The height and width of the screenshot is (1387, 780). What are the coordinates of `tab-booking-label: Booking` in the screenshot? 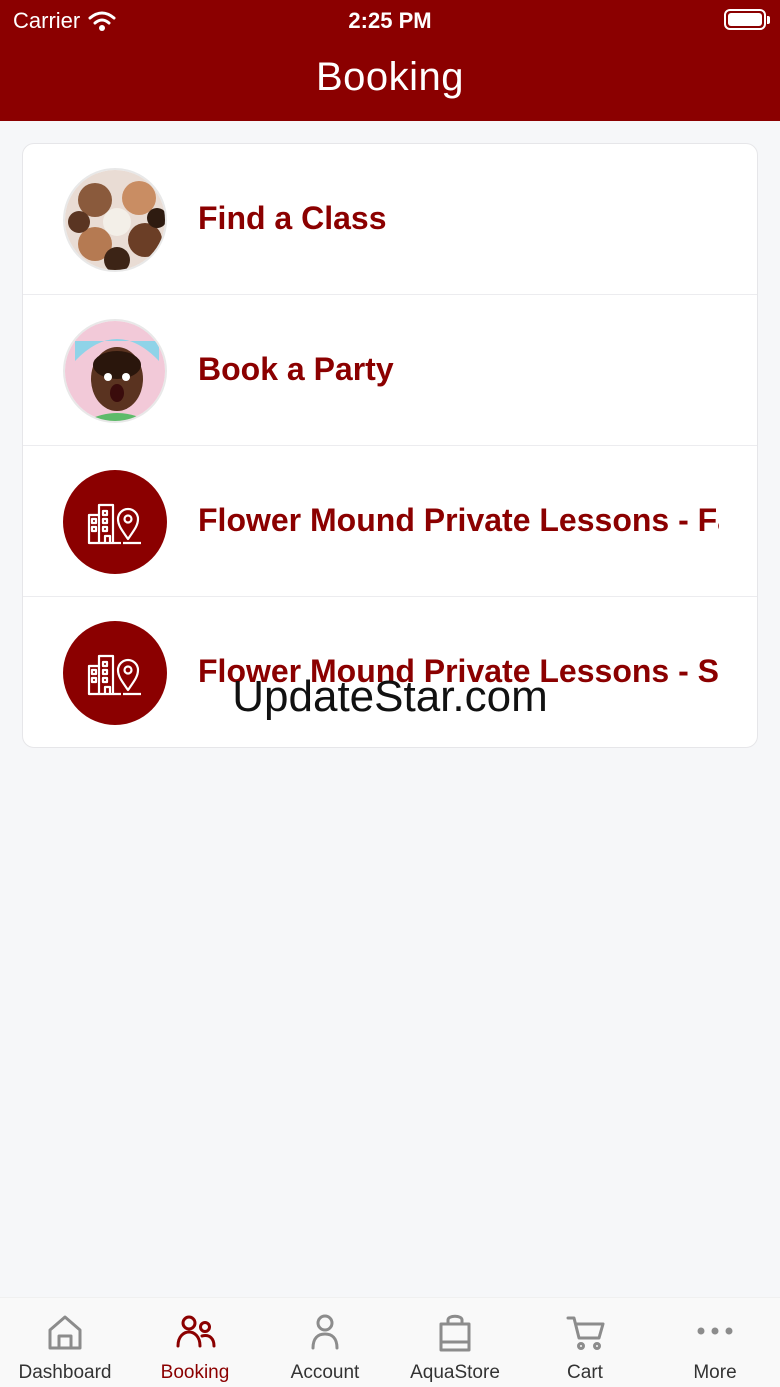 It's located at (195, 1372).